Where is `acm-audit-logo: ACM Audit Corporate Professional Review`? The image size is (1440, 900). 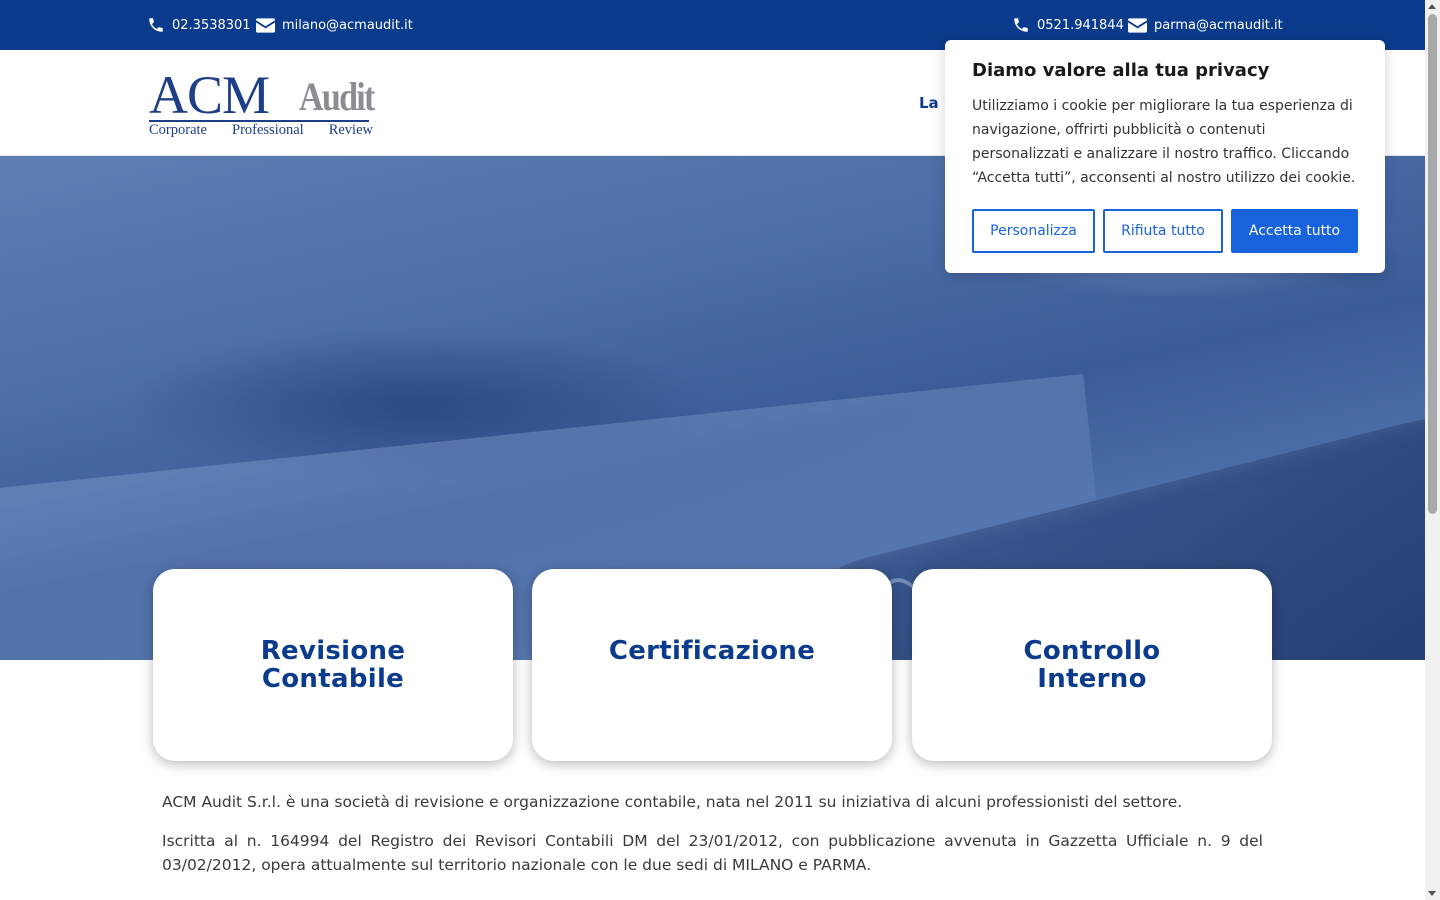
acm-audit-logo: ACM Audit Corporate Professional Review is located at coordinates (262, 104).